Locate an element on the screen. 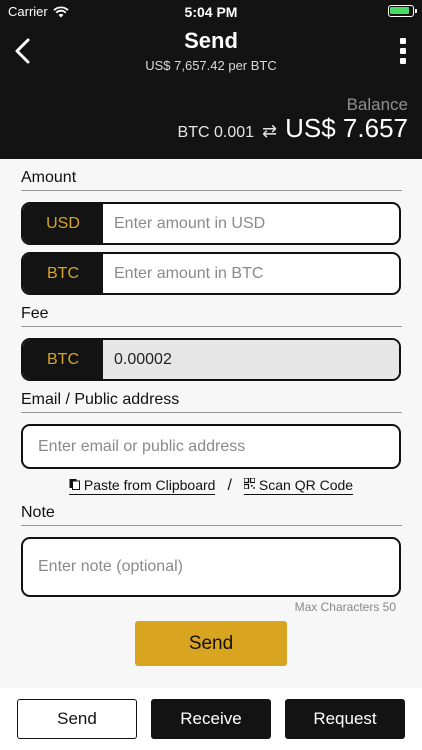 This screenshot has height=750, width=422. usd-amount-input: USD Enter amount in USD is located at coordinates (211, 223).